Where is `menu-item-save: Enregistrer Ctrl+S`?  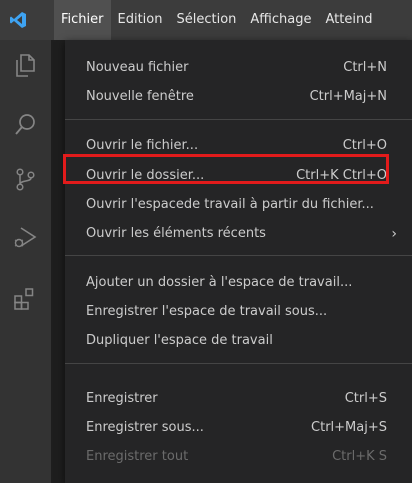
menu-item-save: Enregistrer Ctrl+S is located at coordinates (231, 399).